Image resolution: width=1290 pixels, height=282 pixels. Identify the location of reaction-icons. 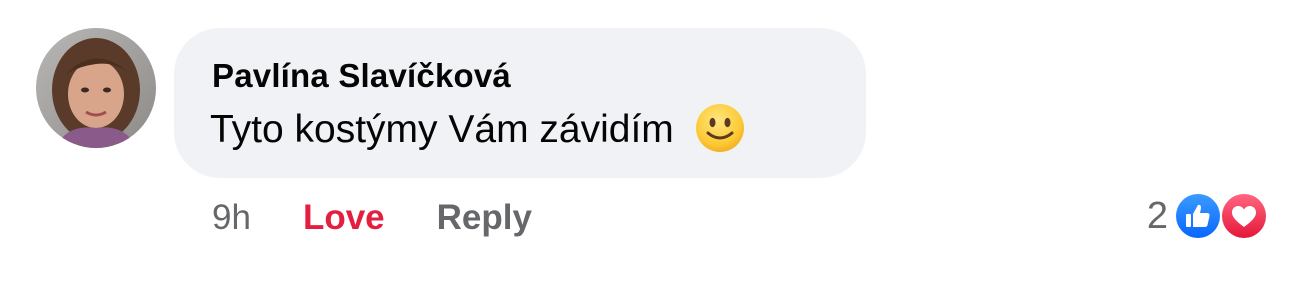
(1221, 216).